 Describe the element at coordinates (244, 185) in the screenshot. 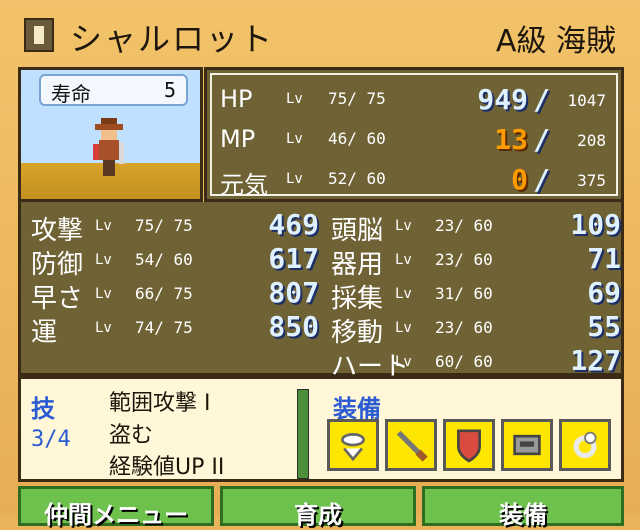

I see `vital-label: 元気` at that location.